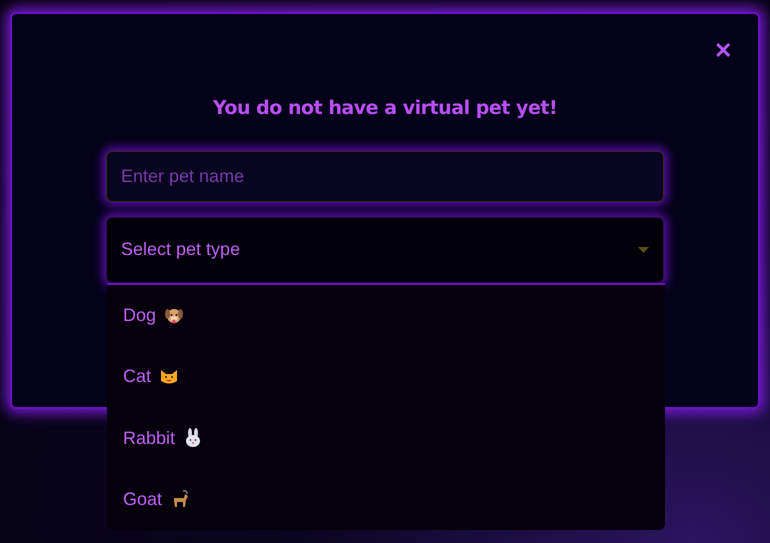 This screenshot has width=770, height=543. What do you see at coordinates (137, 376) in the screenshot?
I see `option-label: Cat` at bounding box center [137, 376].